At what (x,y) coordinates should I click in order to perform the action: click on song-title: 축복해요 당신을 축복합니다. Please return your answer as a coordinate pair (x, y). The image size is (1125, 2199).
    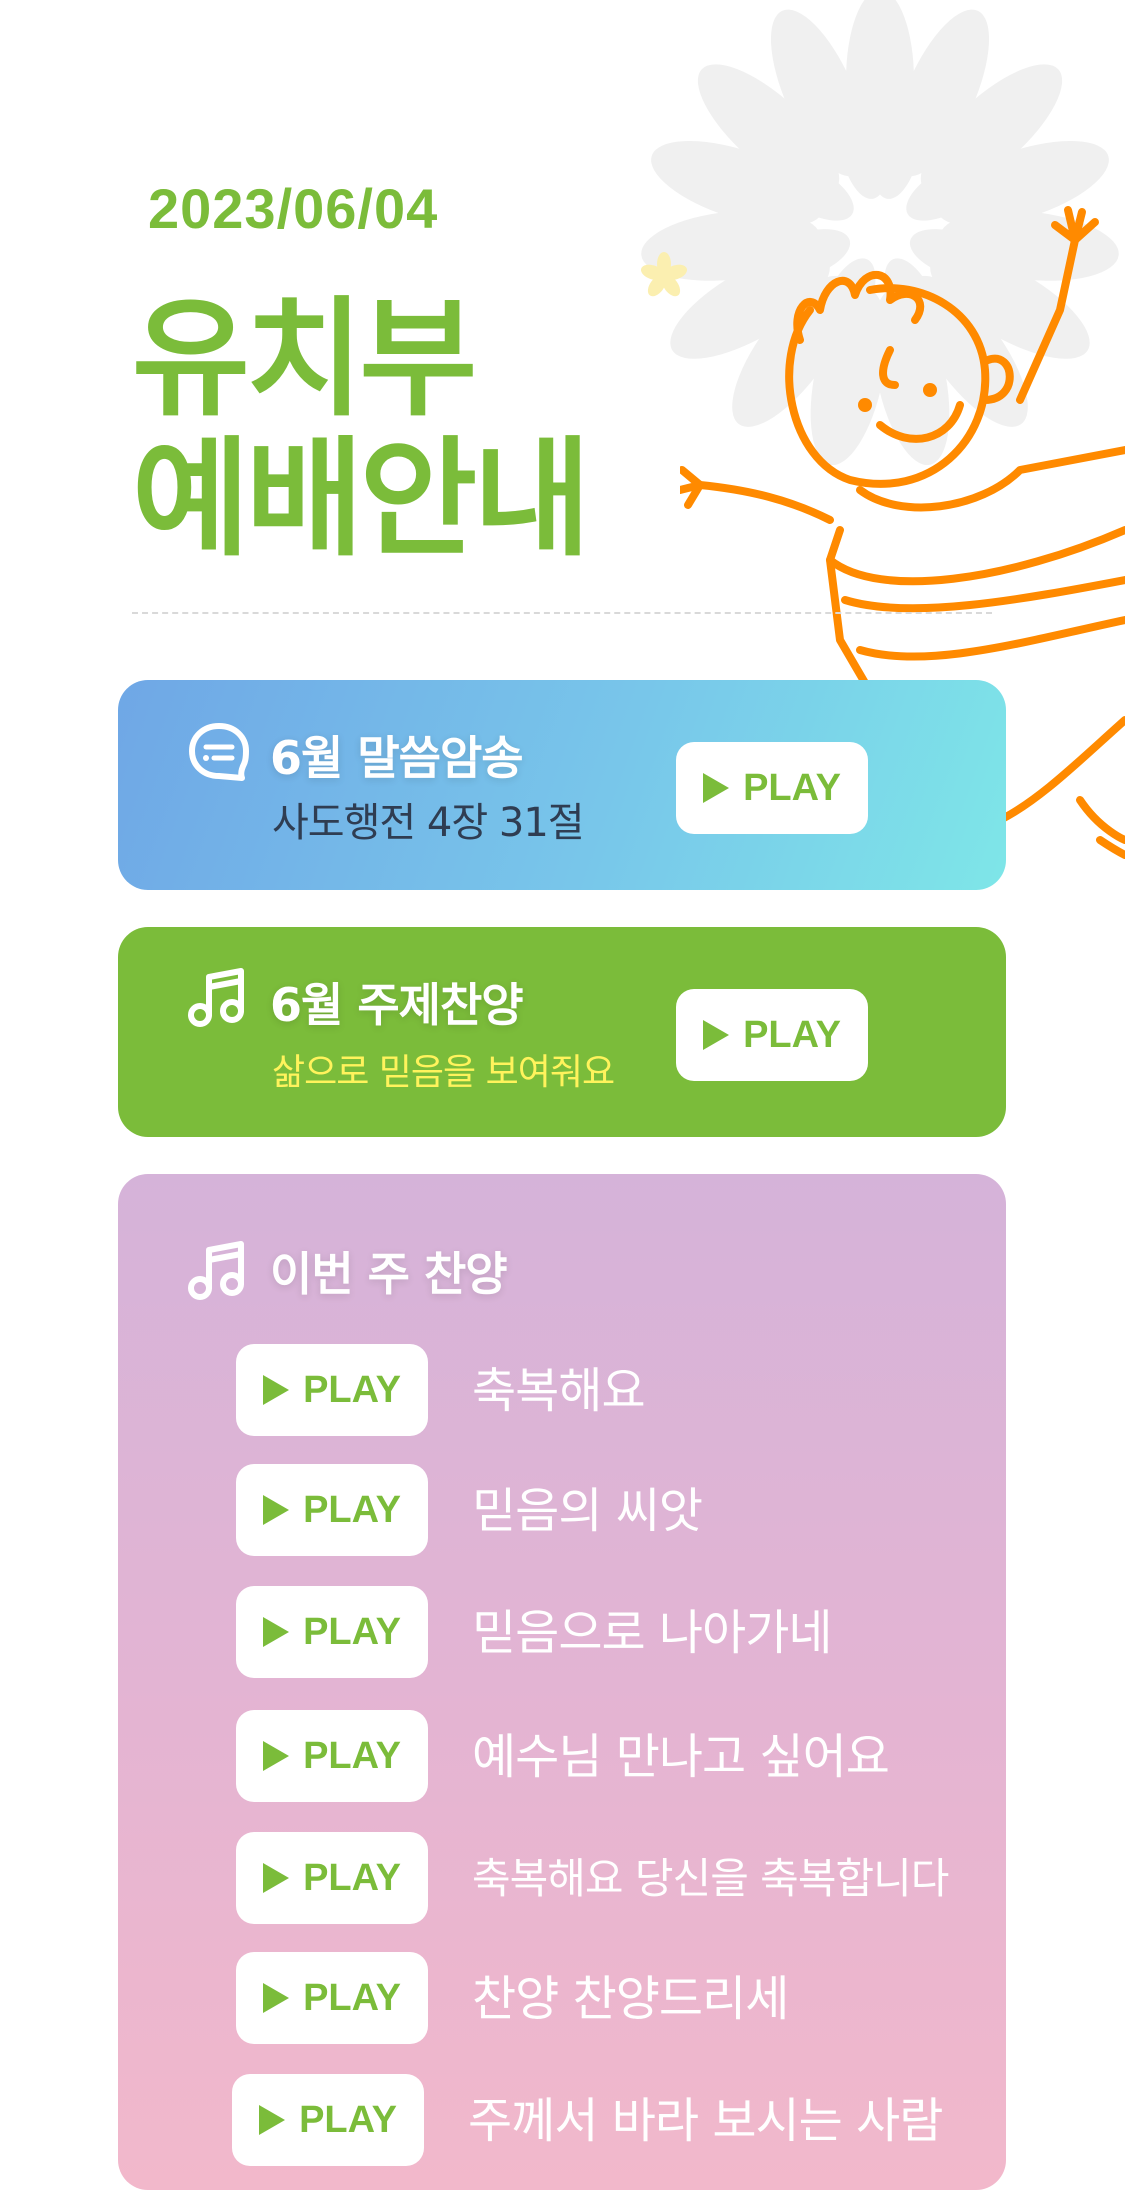
    Looking at the image, I should click on (710, 1878).